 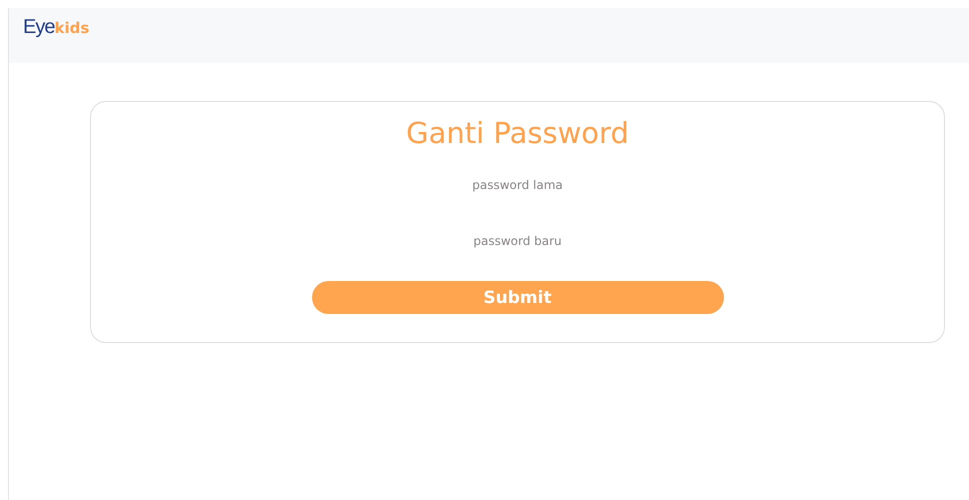 What do you see at coordinates (518, 241) in the screenshot?
I see `password-field: password baru` at bounding box center [518, 241].